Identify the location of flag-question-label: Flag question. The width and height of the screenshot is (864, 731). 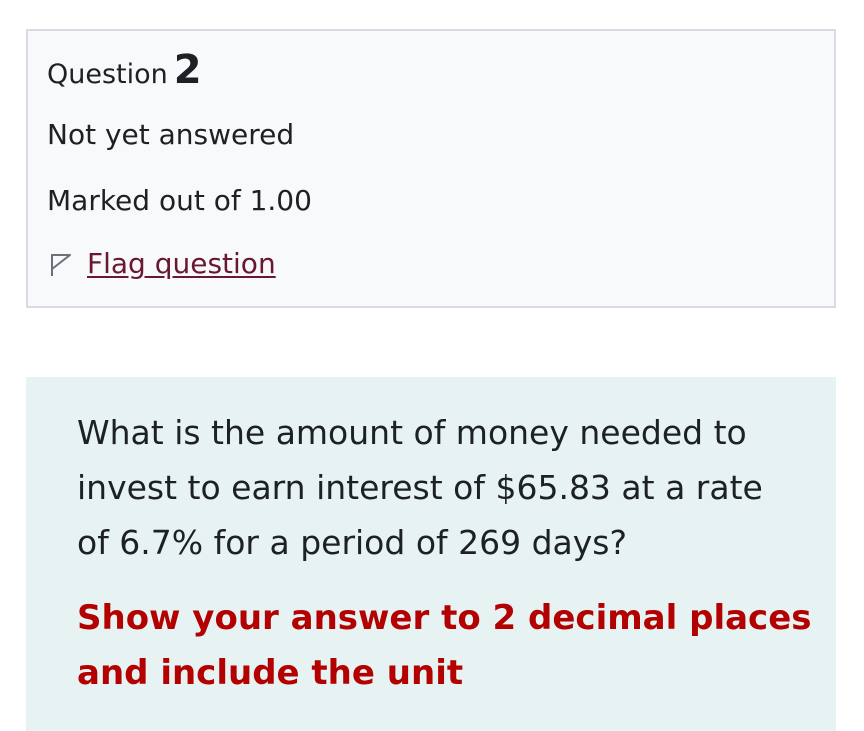
(181, 263).